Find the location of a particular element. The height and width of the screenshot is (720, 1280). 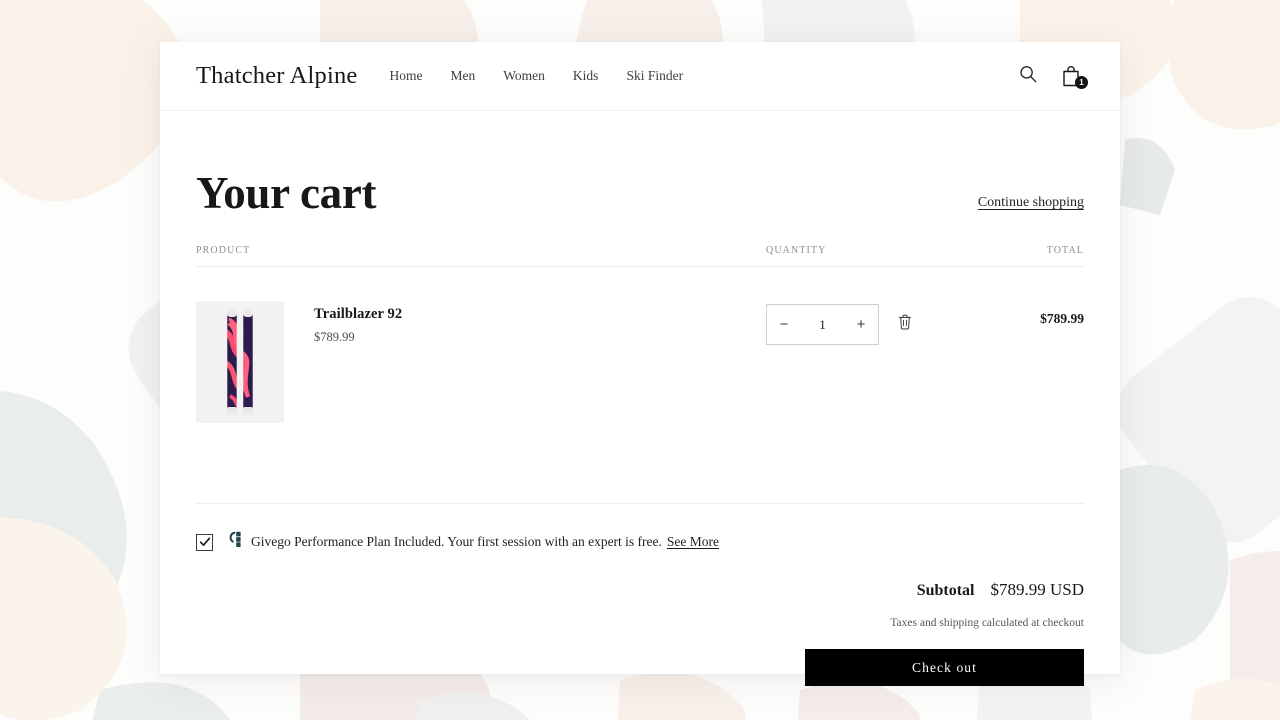

quantity-value: 1 is located at coordinates (822, 325).